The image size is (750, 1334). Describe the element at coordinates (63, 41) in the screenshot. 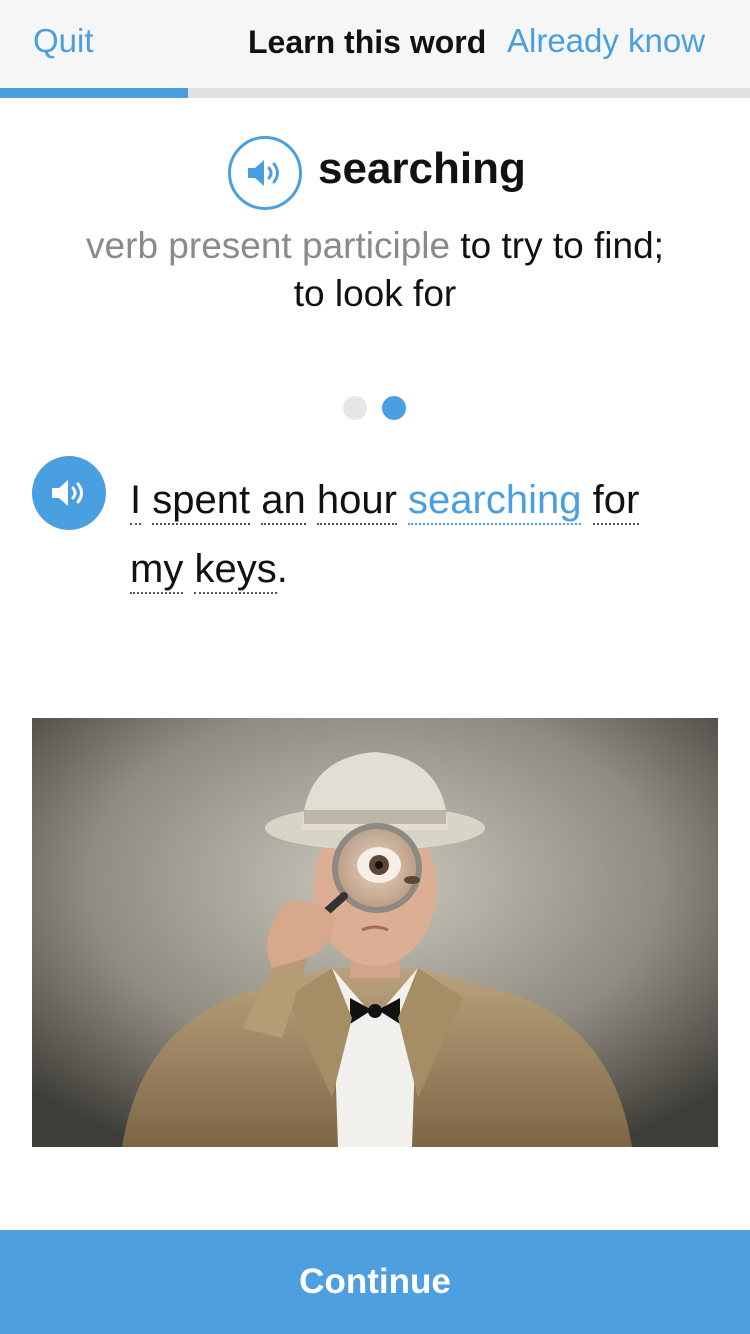

I see `quit-button: Quit` at that location.